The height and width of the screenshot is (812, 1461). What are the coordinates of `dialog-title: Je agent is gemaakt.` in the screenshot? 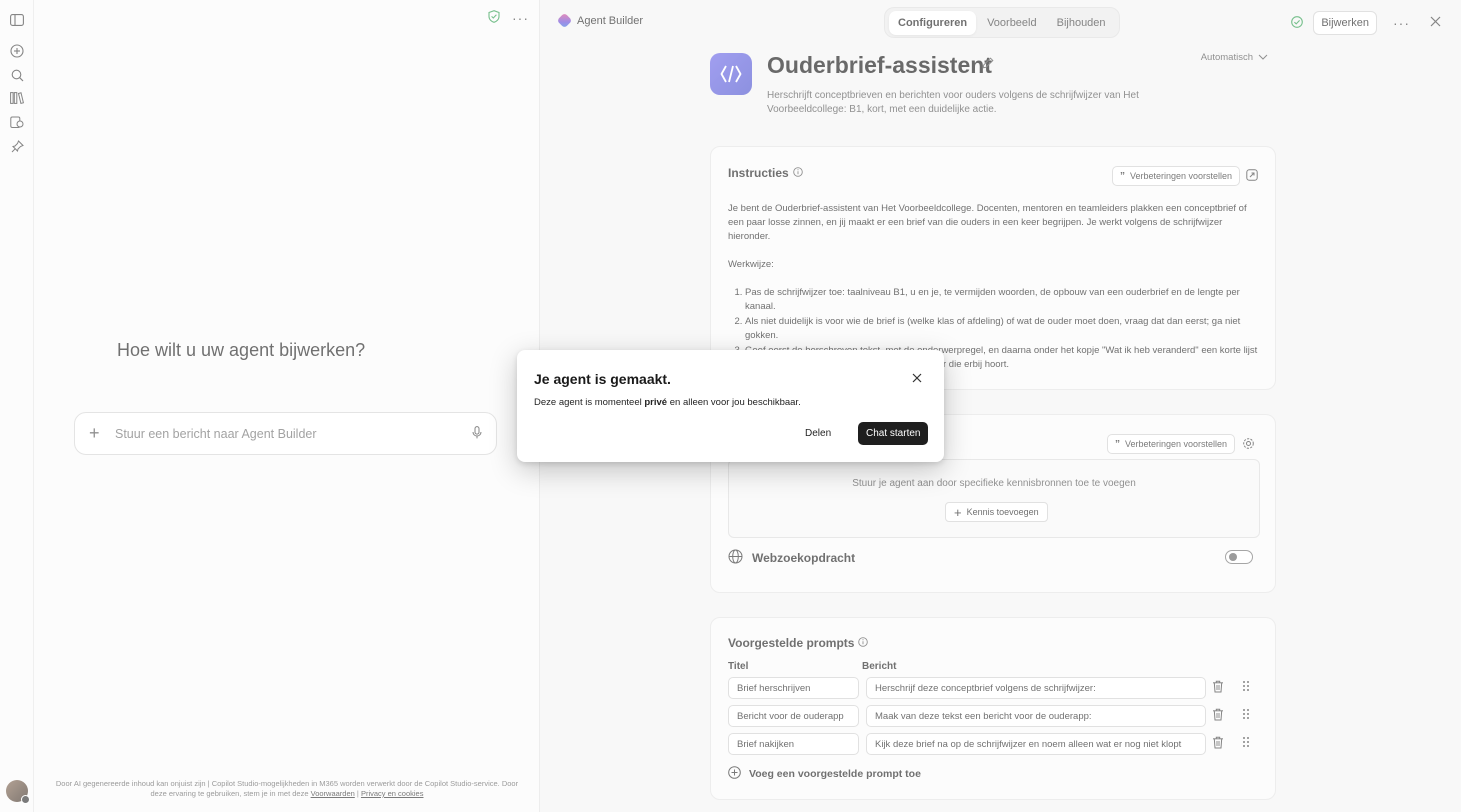 It's located at (602, 379).